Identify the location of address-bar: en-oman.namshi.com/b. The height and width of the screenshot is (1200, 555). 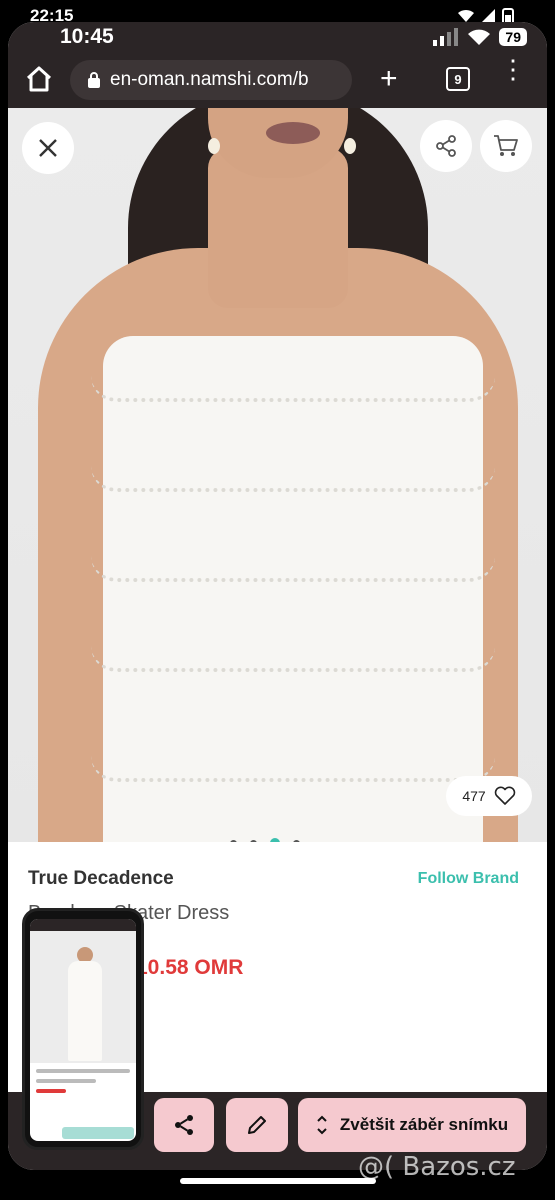
(211, 80).